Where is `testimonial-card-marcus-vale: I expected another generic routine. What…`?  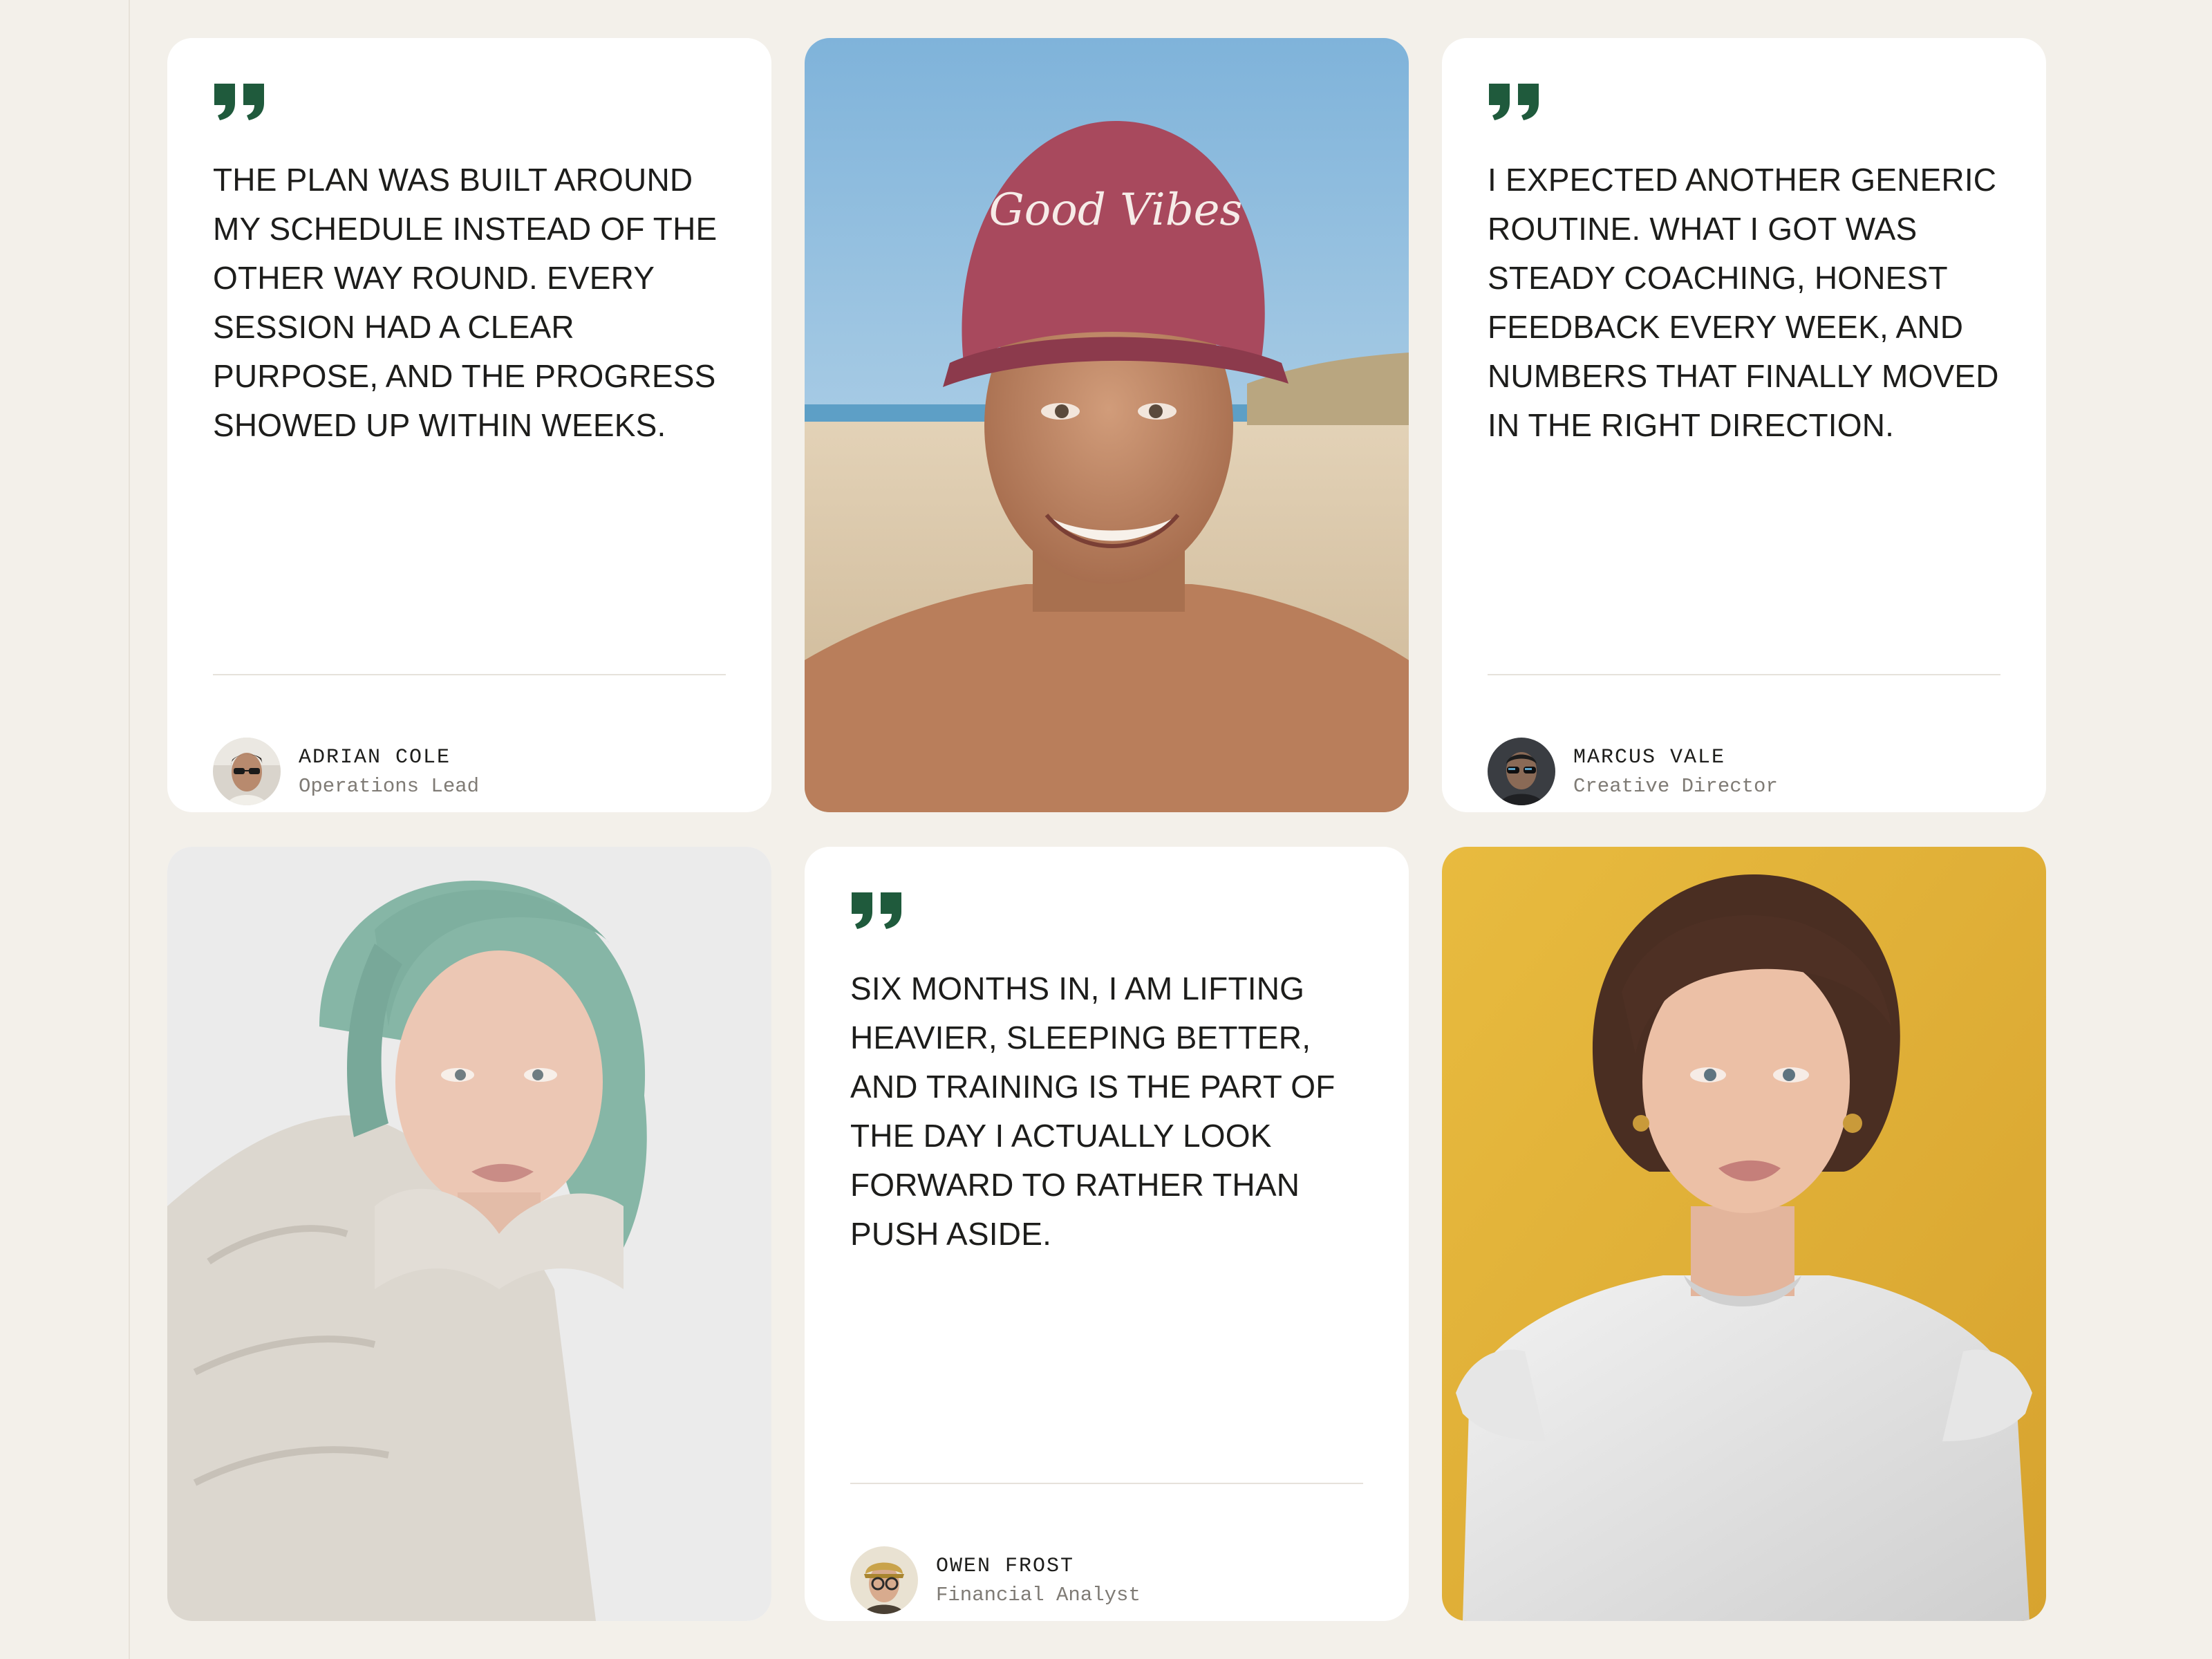
testimonial-card-marcus-vale: I expected another generic routine. What… is located at coordinates (1744, 425).